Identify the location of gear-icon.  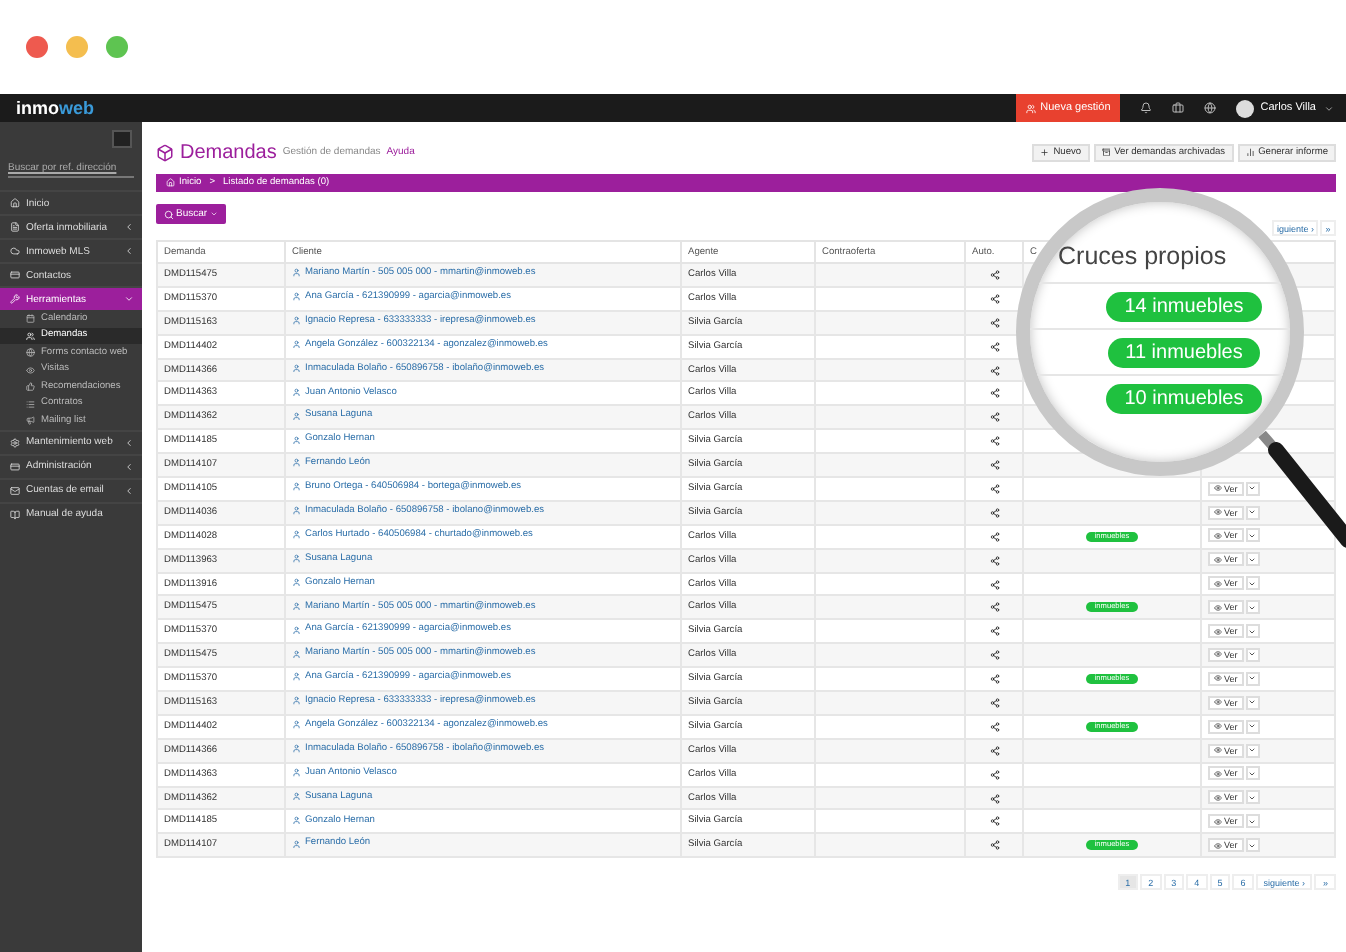
(15, 442).